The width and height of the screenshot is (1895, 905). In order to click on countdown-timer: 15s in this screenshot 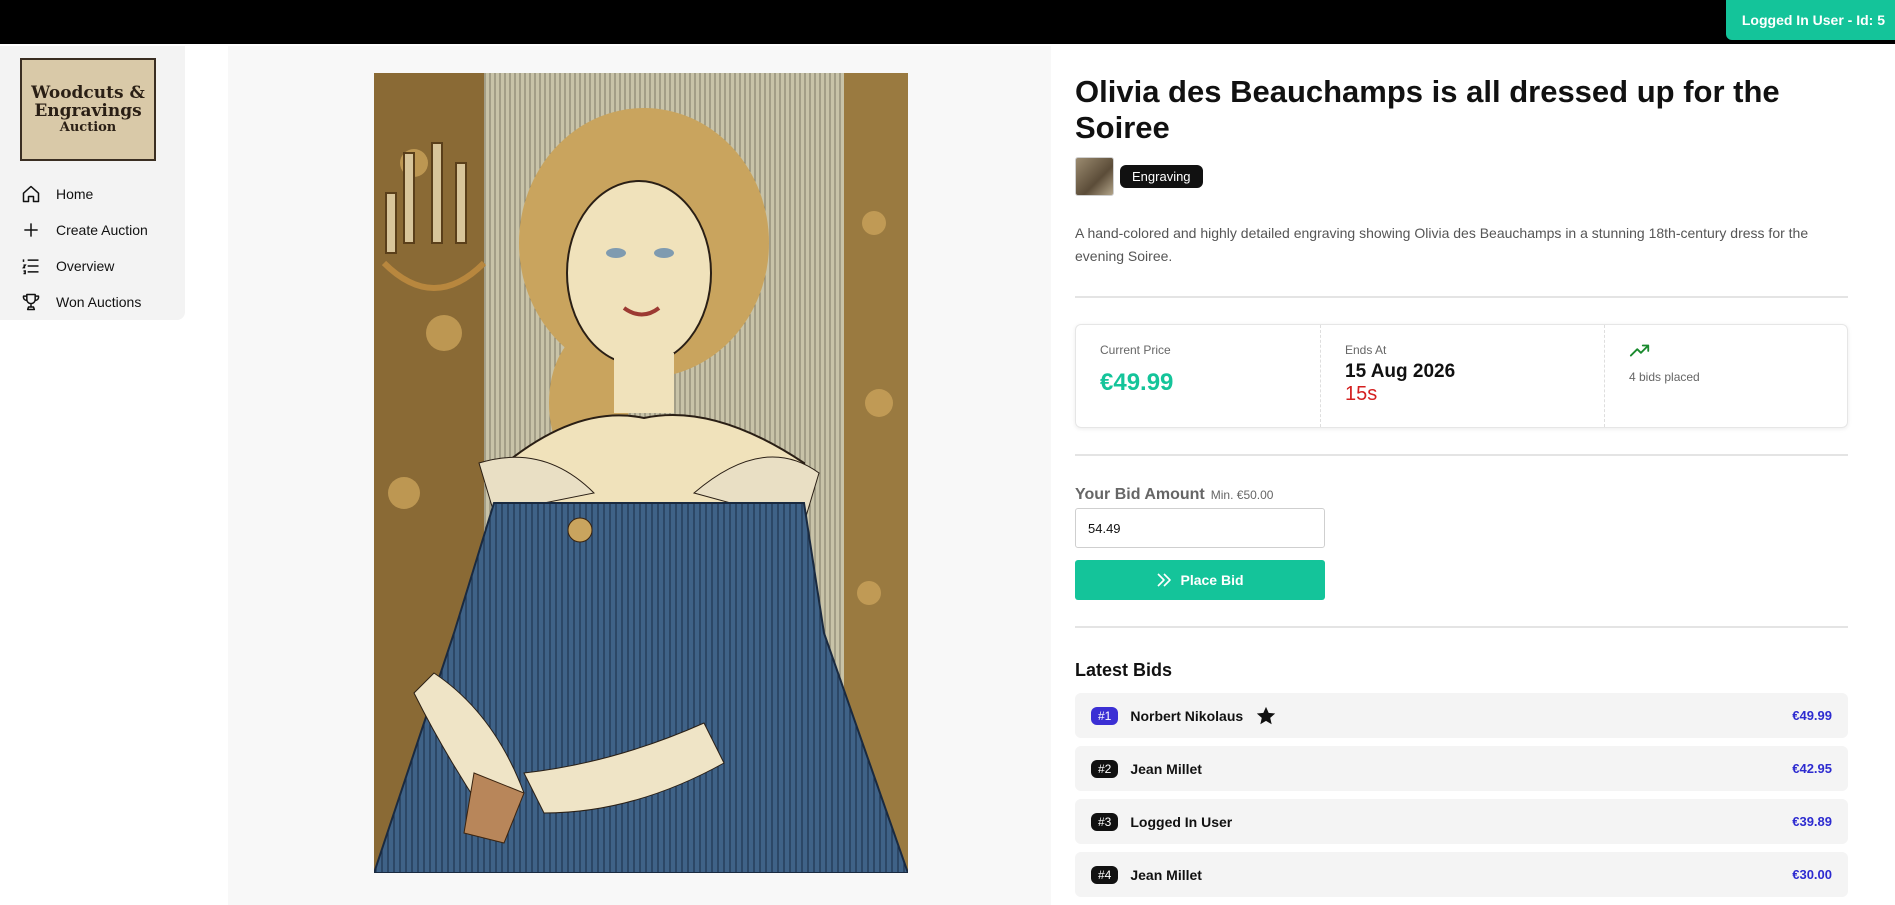, I will do `click(1361, 394)`.